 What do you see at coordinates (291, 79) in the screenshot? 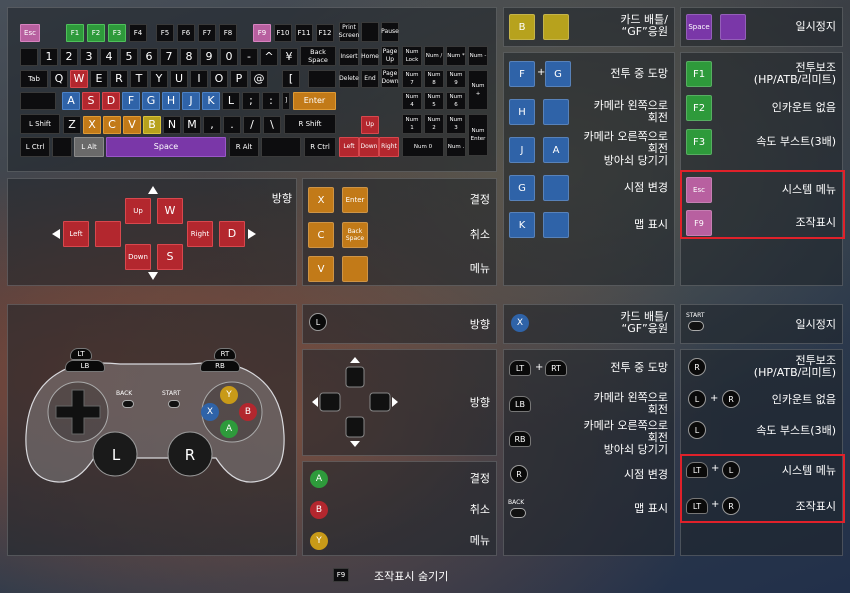
I see `key-bracket-open: [` at bounding box center [291, 79].